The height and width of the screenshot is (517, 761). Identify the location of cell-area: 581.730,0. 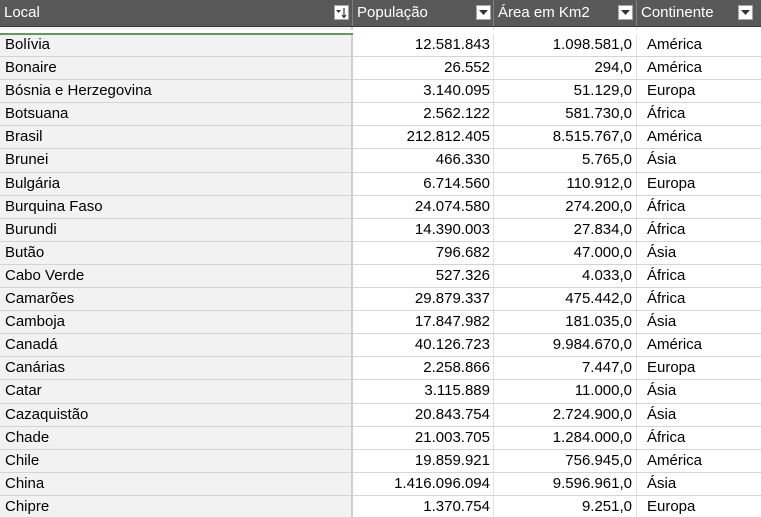
(565, 114).